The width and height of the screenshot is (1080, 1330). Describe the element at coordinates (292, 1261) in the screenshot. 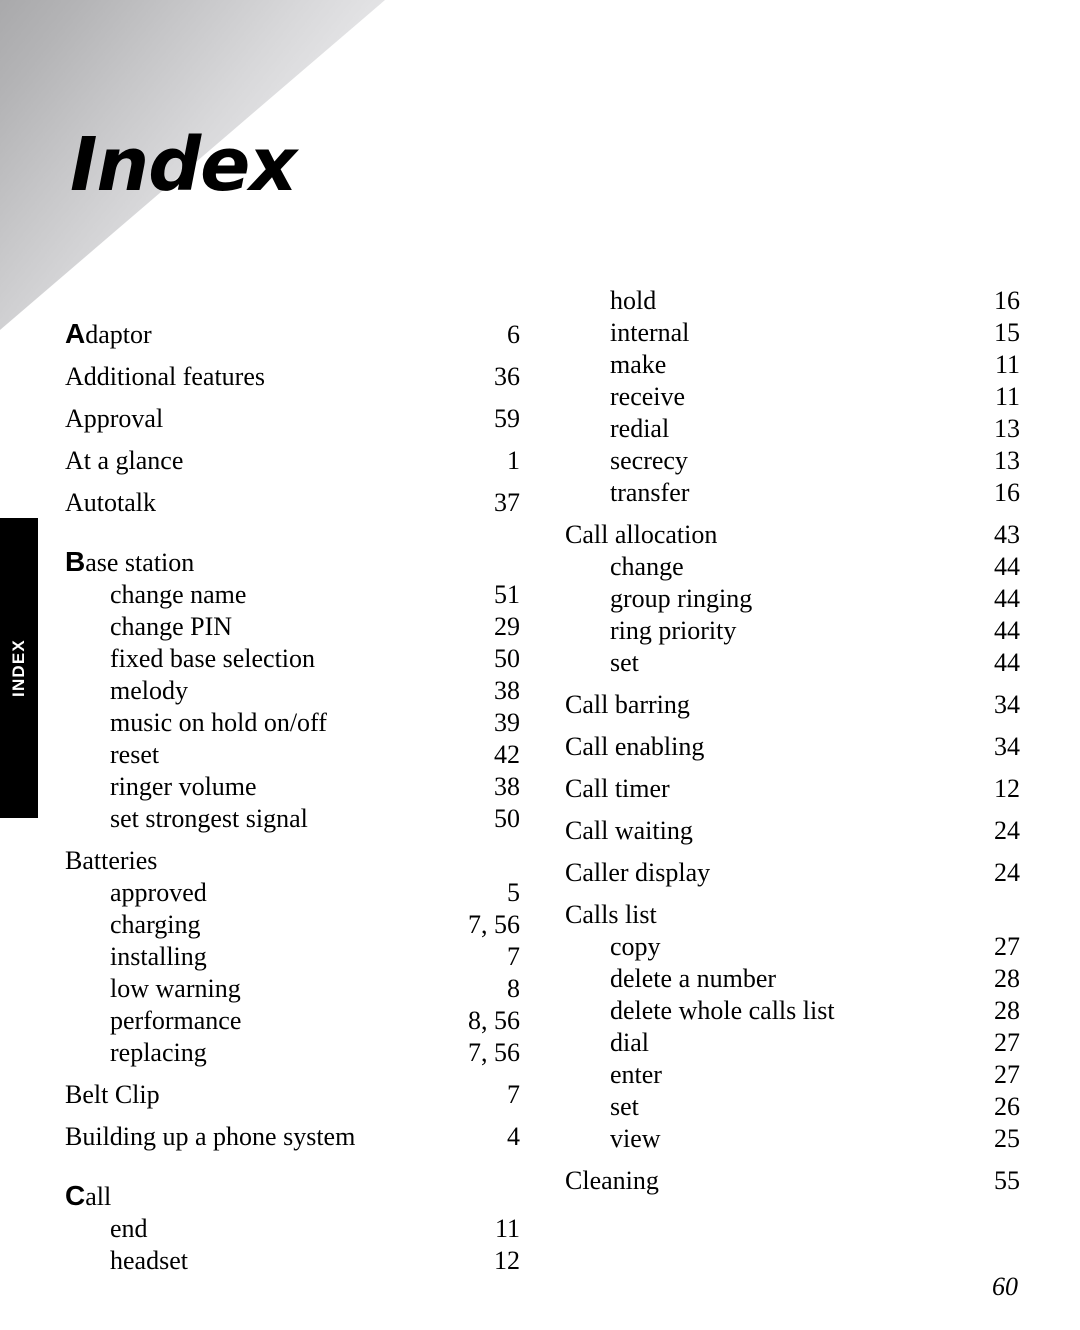

I see `index-entry: headset 12` at that location.